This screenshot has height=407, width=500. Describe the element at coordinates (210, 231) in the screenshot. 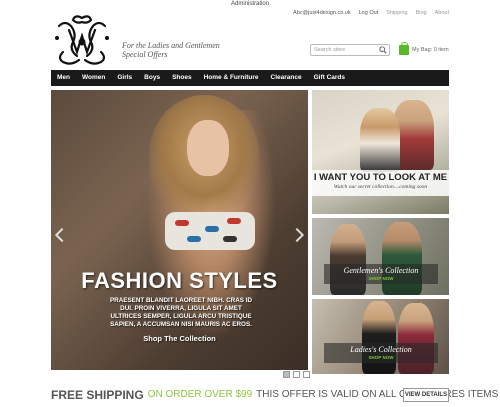

I see `hero-model-top` at that location.